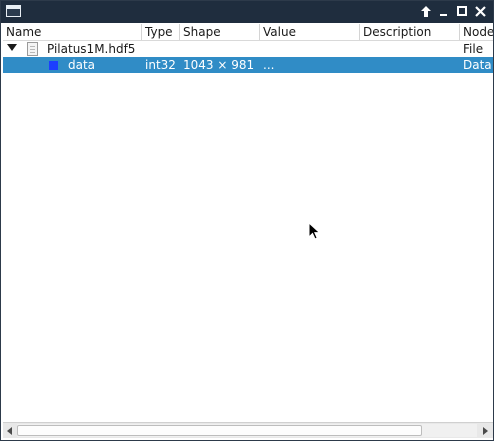 This screenshot has width=494, height=441. I want to click on tree-item-name: Pilatus1M.hdf5, so click(91, 49).